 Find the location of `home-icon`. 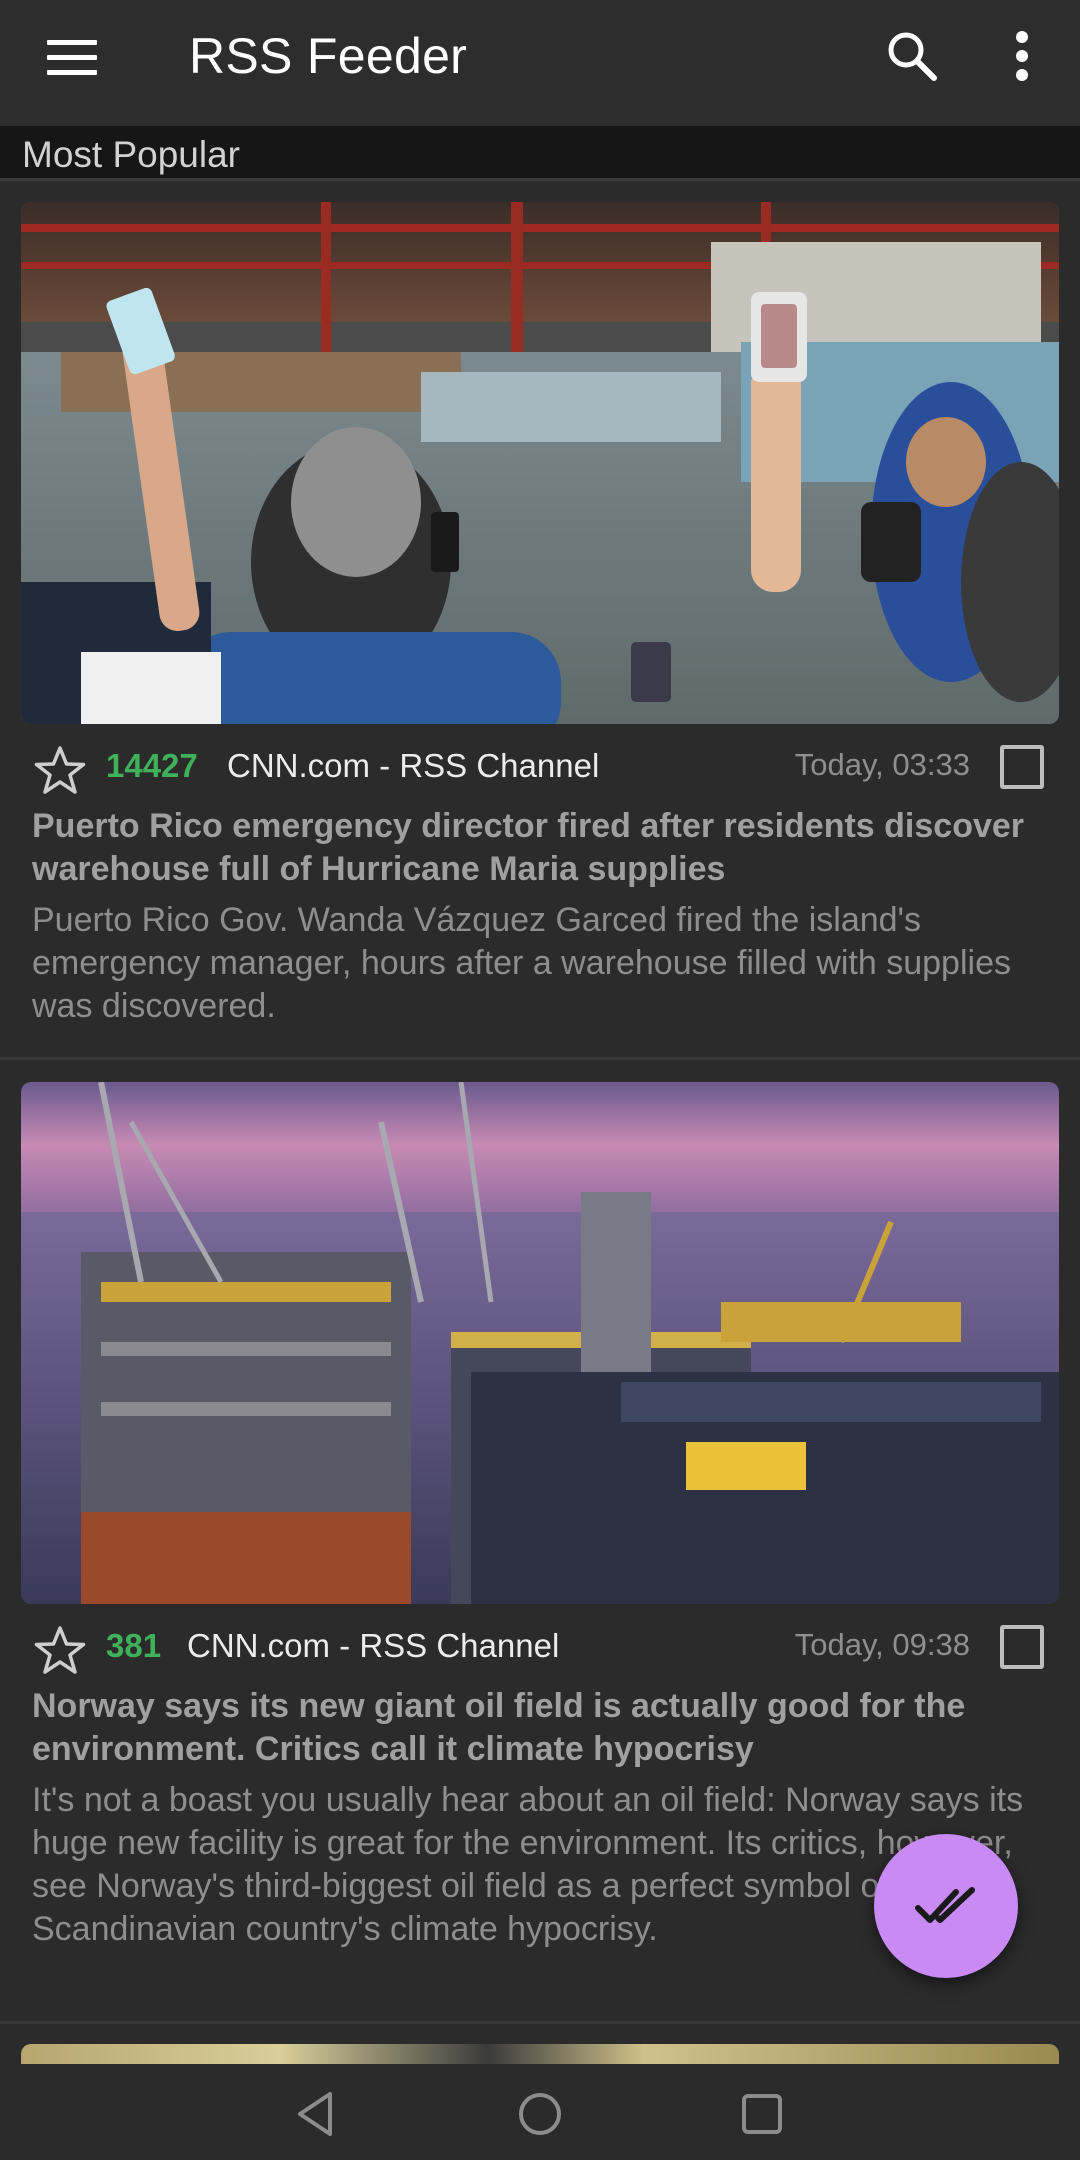

home-icon is located at coordinates (540, 2114).